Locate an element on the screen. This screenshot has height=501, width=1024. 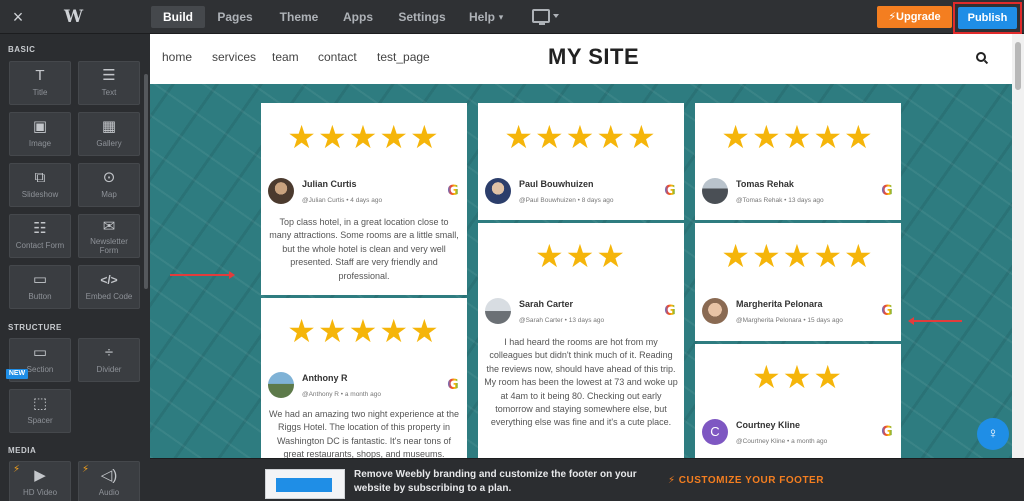
element-label: Divider is located at coordinates (109, 369).